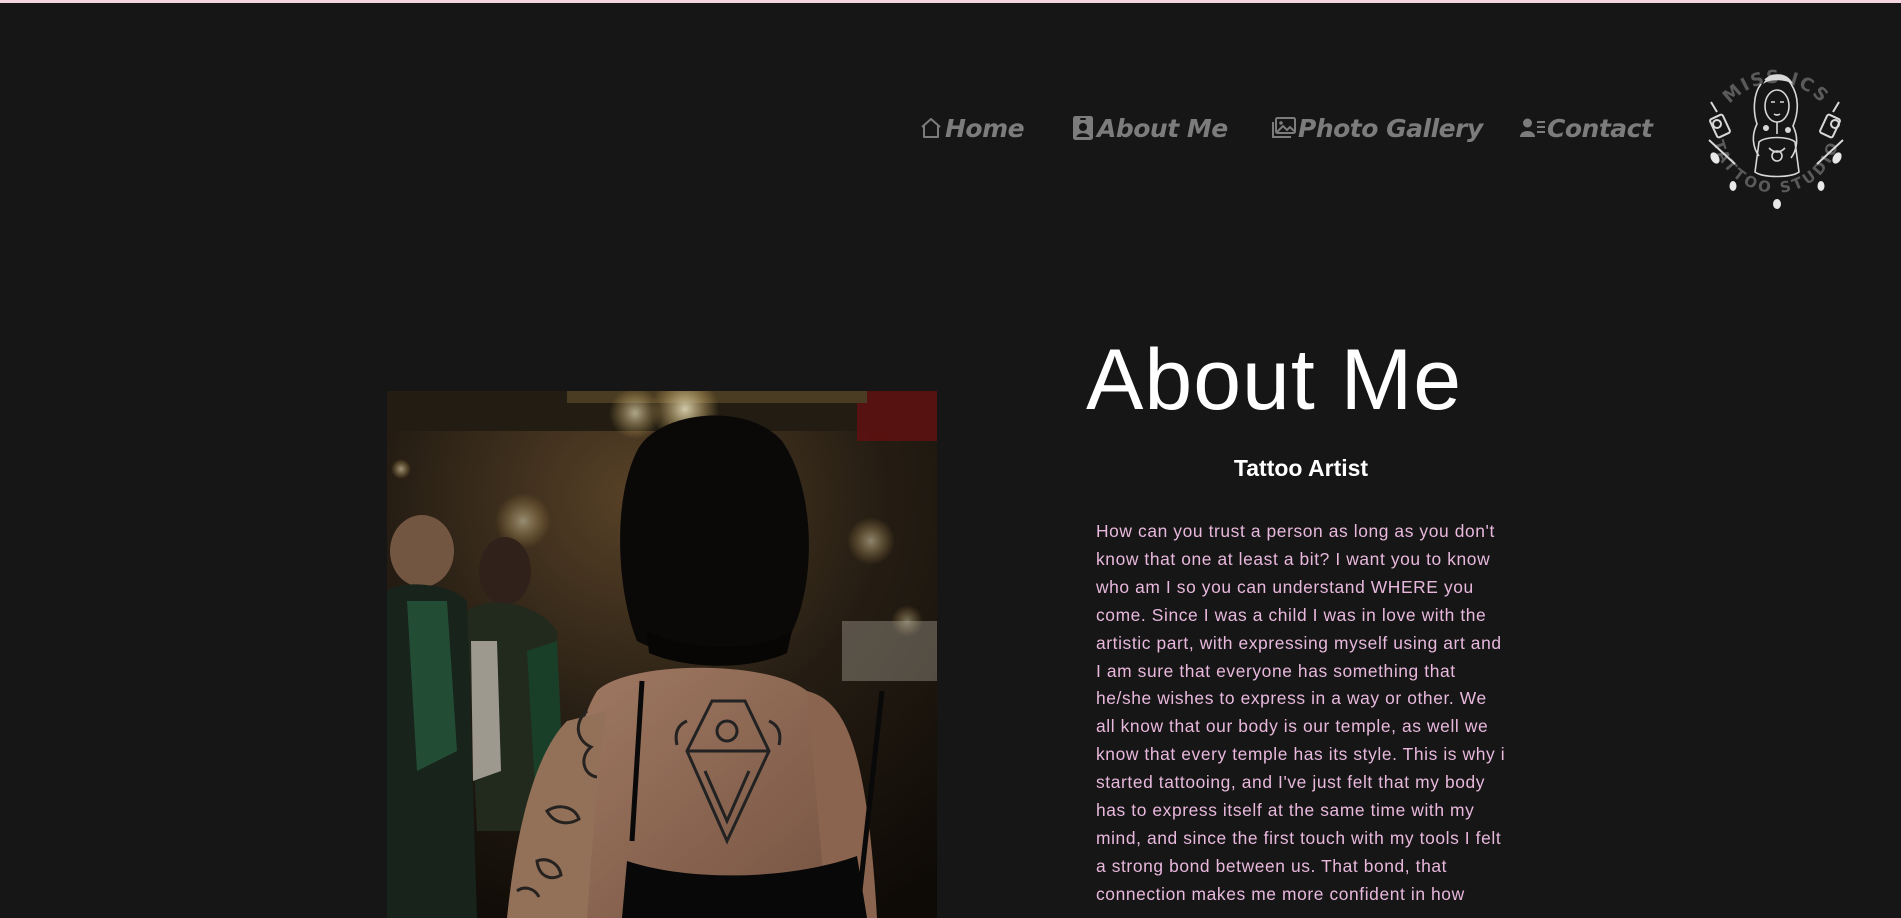  Describe the element at coordinates (1274, 380) in the screenshot. I see `page-title: About Me` at that location.